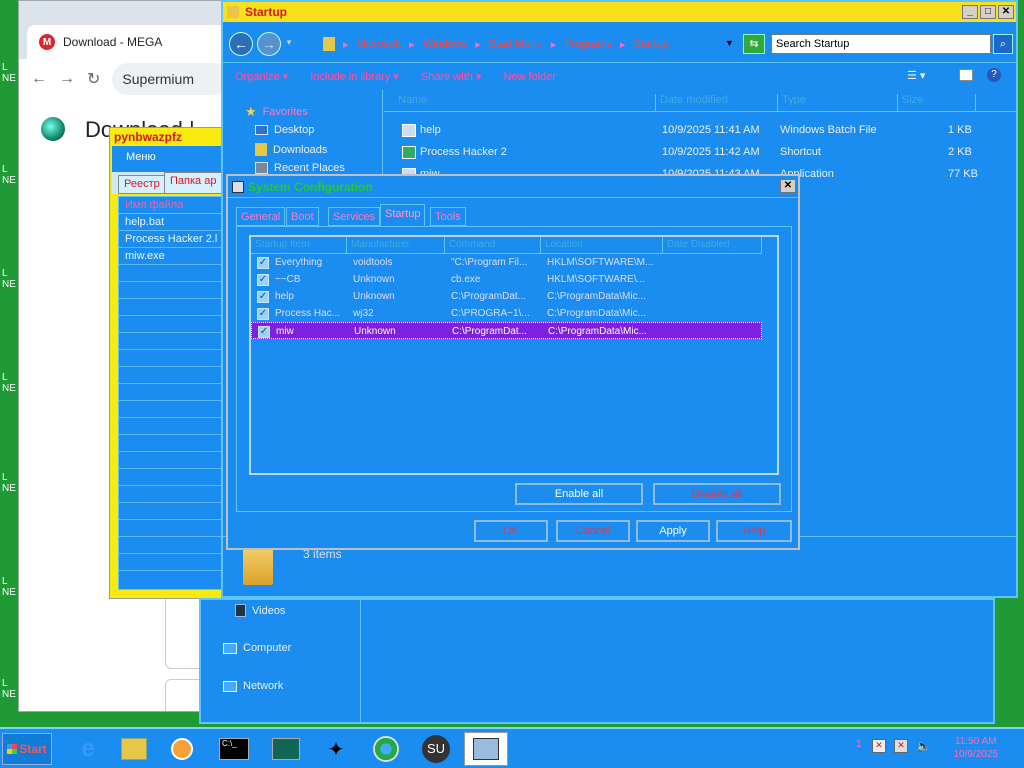 Image resolution: width=1024 pixels, height=768 pixels. I want to click on list-item: Process Hacker 2.l, so click(173, 239).